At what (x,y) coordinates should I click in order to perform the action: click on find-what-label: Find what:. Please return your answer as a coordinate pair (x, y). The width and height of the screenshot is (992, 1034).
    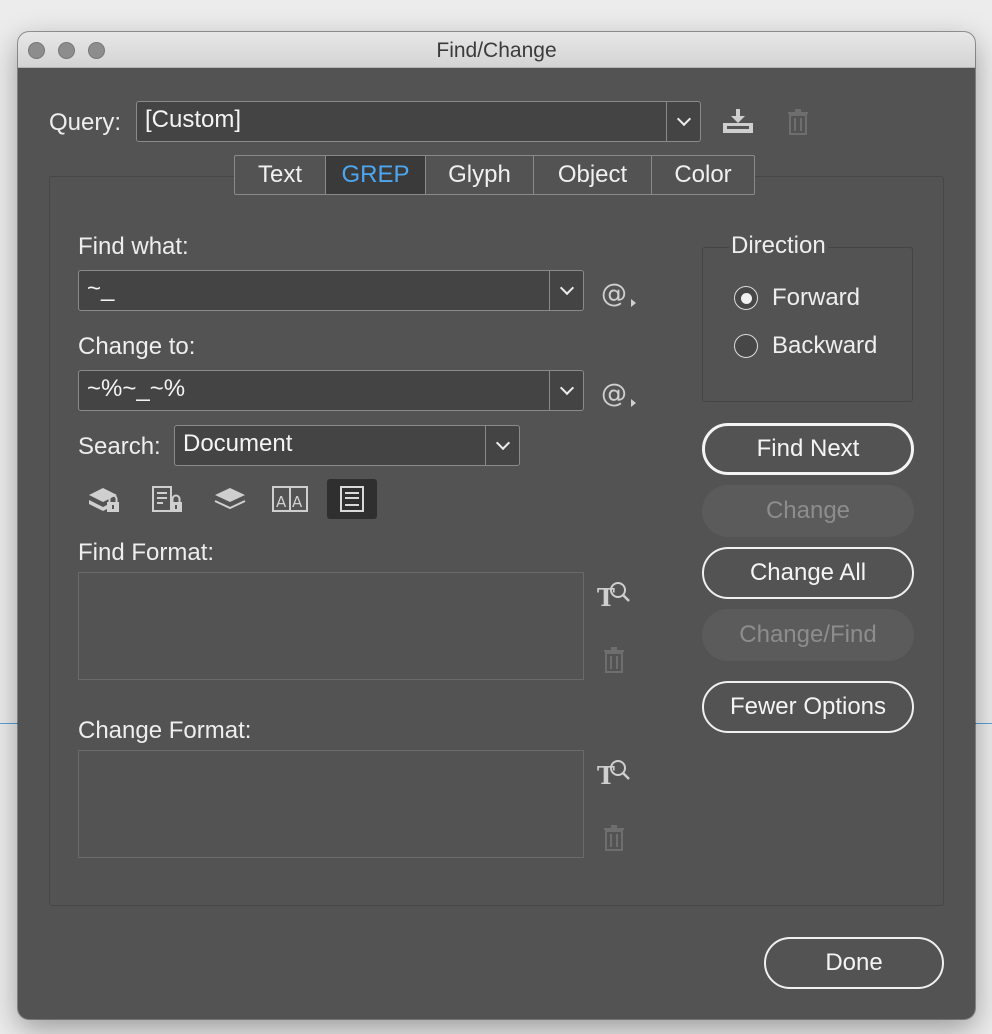
    Looking at the image, I should click on (133, 246).